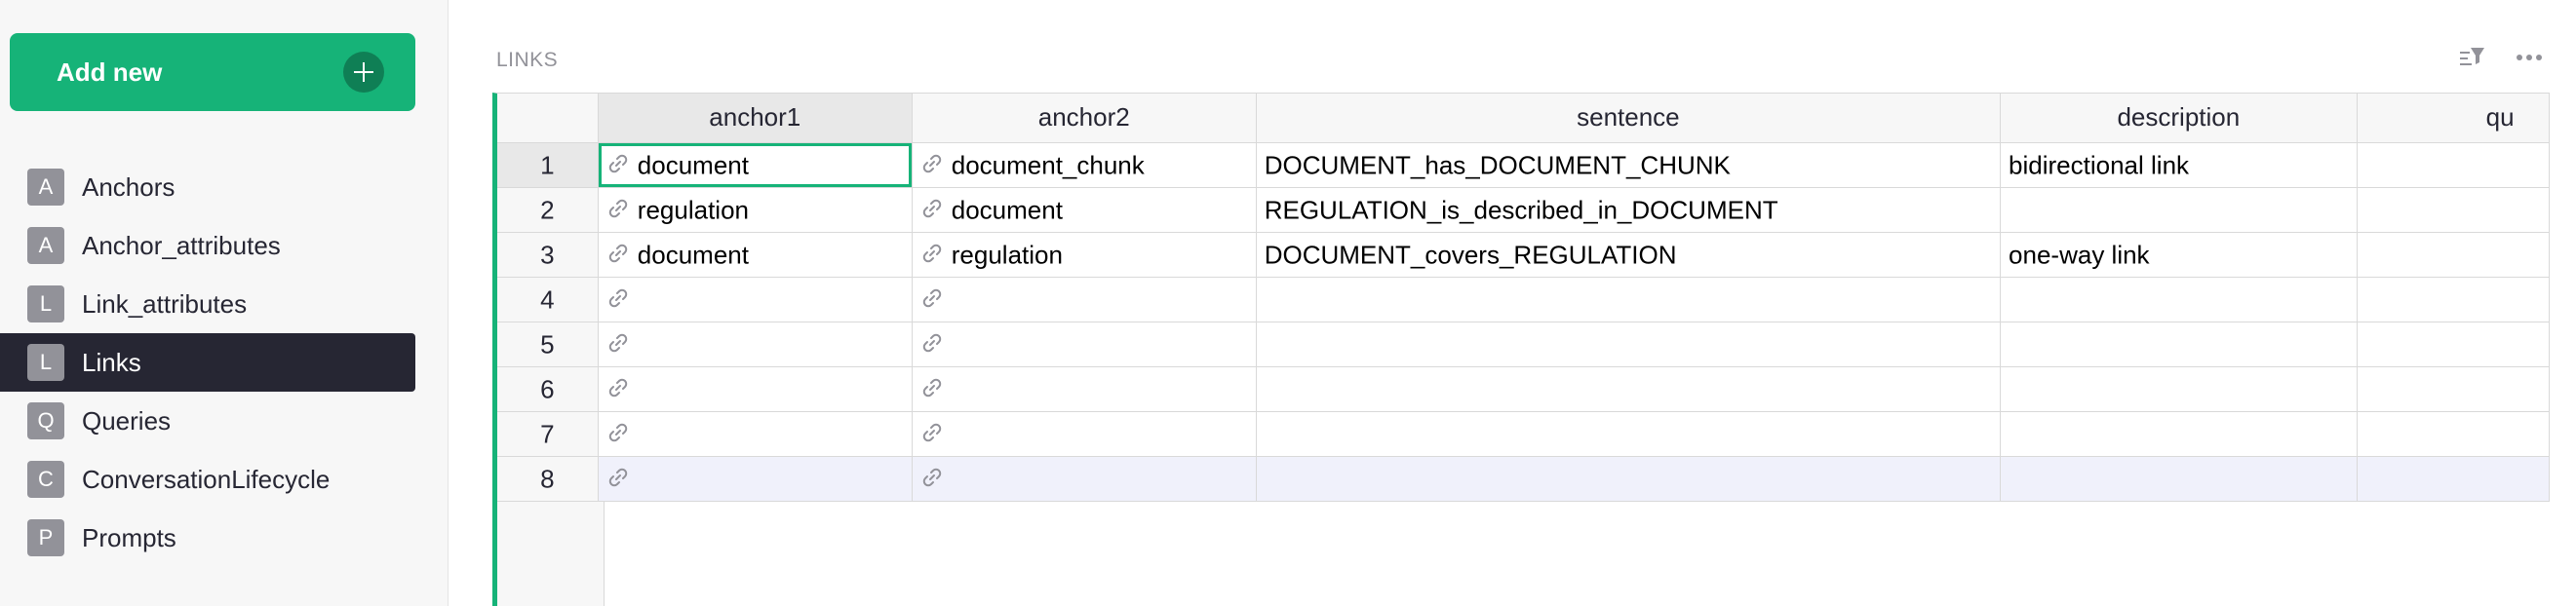 The height and width of the screenshot is (606, 2576). Describe the element at coordinates (1629, 119) in the screenshot. I see `column-header-sentence: sentence` at that location.